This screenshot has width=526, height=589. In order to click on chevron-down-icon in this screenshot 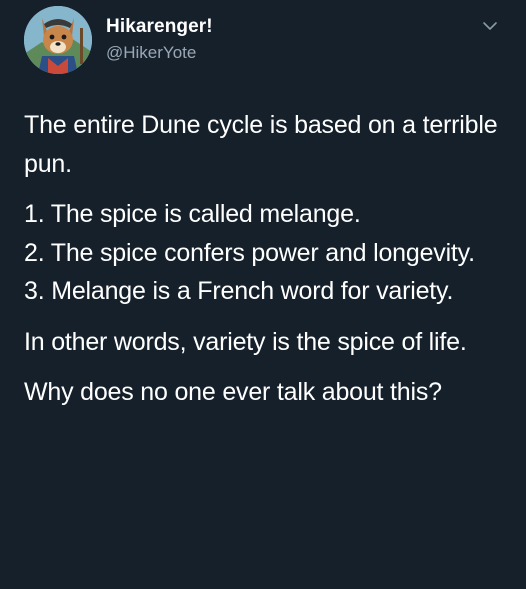, I will do `click(490, 26)`.